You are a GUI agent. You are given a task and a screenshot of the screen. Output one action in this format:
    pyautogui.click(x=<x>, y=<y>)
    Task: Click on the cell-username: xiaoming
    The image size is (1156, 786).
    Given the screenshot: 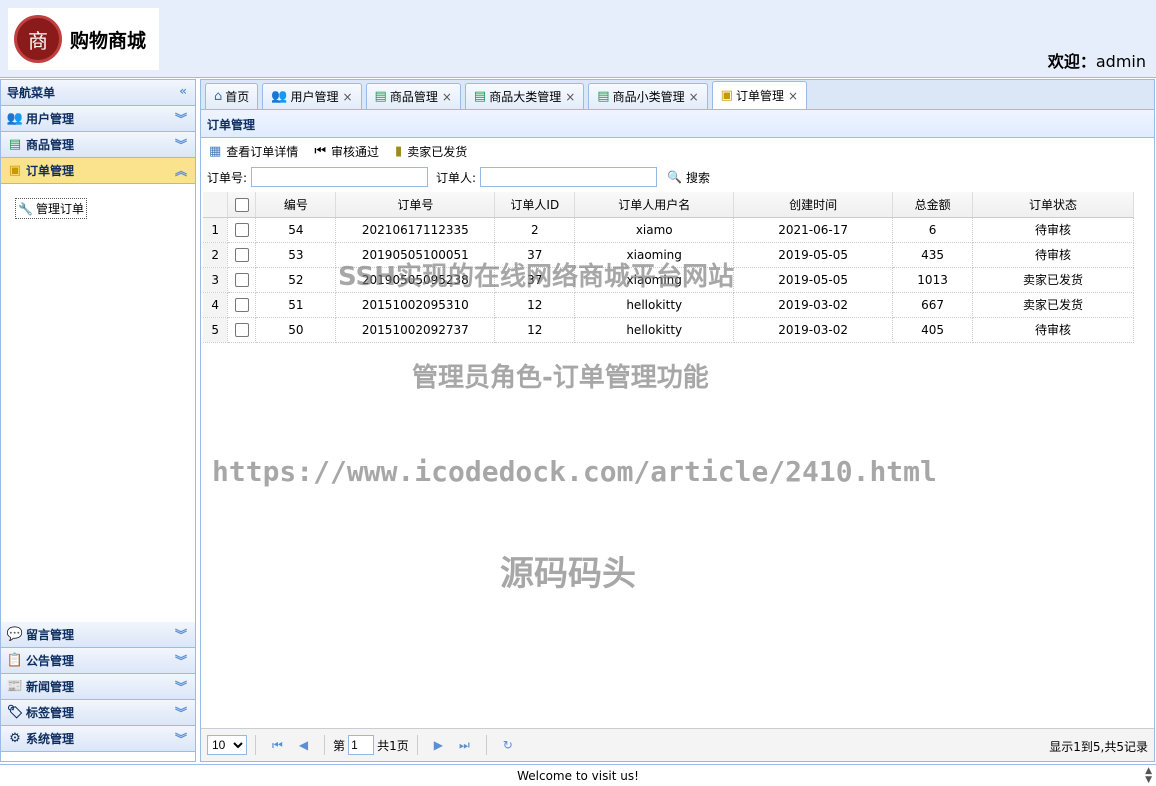 What is the action you would take?
    pyautogui.click(x=654, y=255)
    